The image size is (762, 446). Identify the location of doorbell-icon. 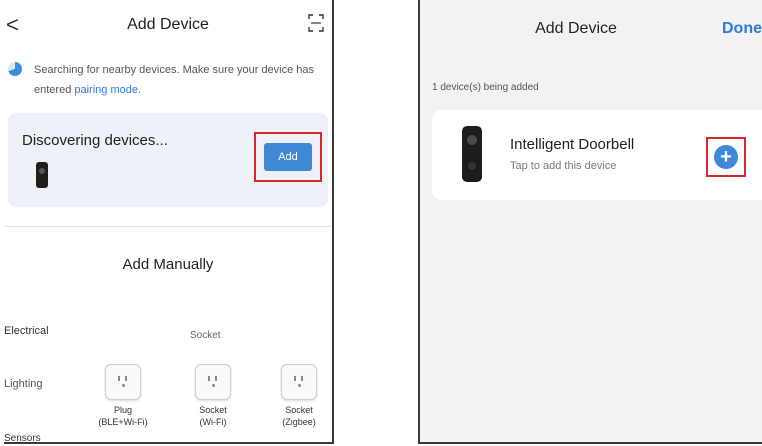
(472, 154).